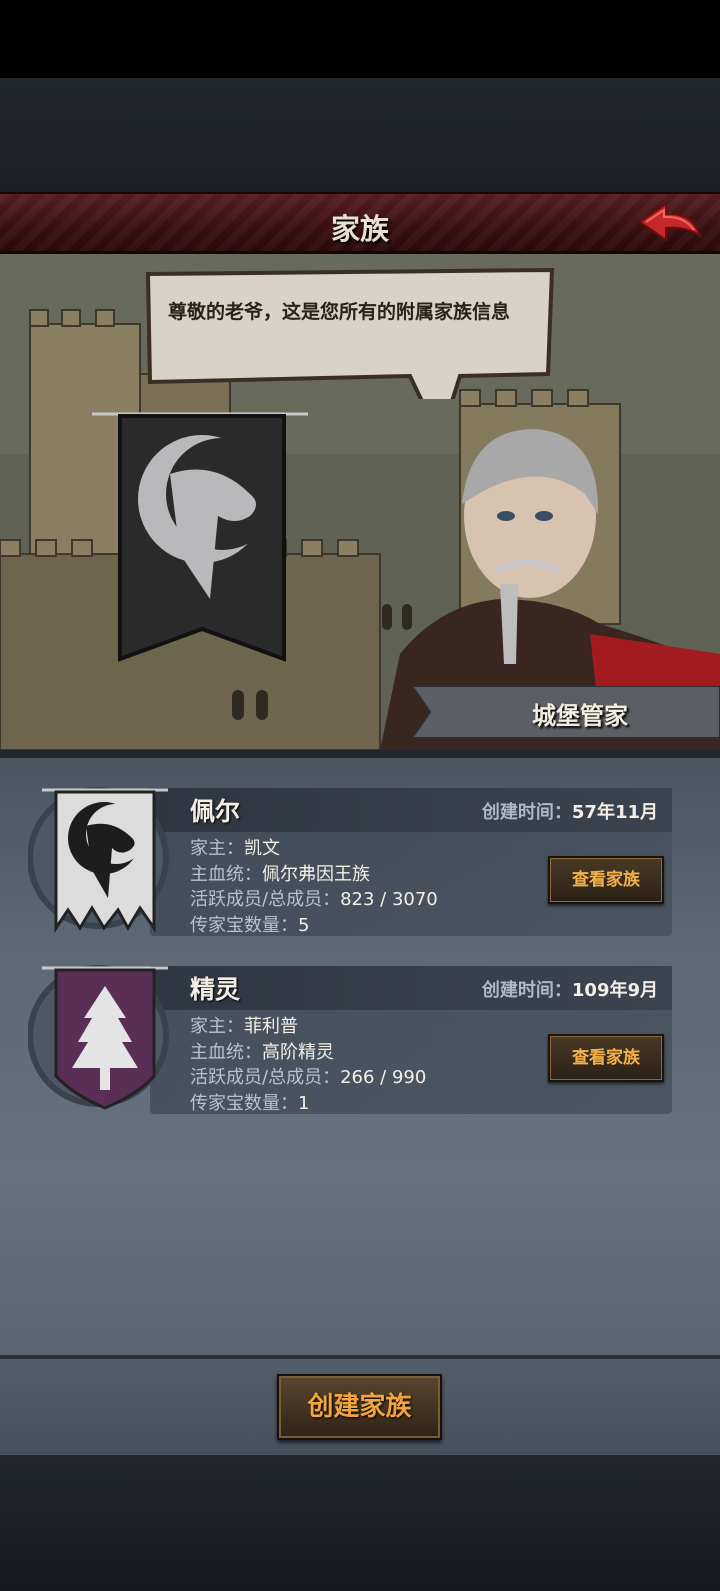 The image size is (720, 1591). I want to click on create-family-button: 创建家族, so click(359, 1407).